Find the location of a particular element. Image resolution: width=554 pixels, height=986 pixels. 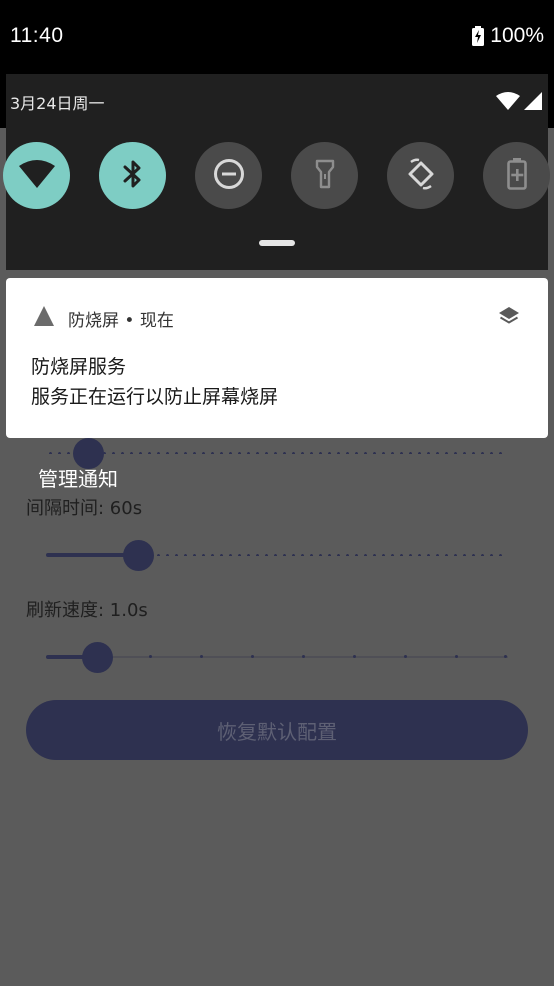

triangle-icon is located at coordinates (44, 318).